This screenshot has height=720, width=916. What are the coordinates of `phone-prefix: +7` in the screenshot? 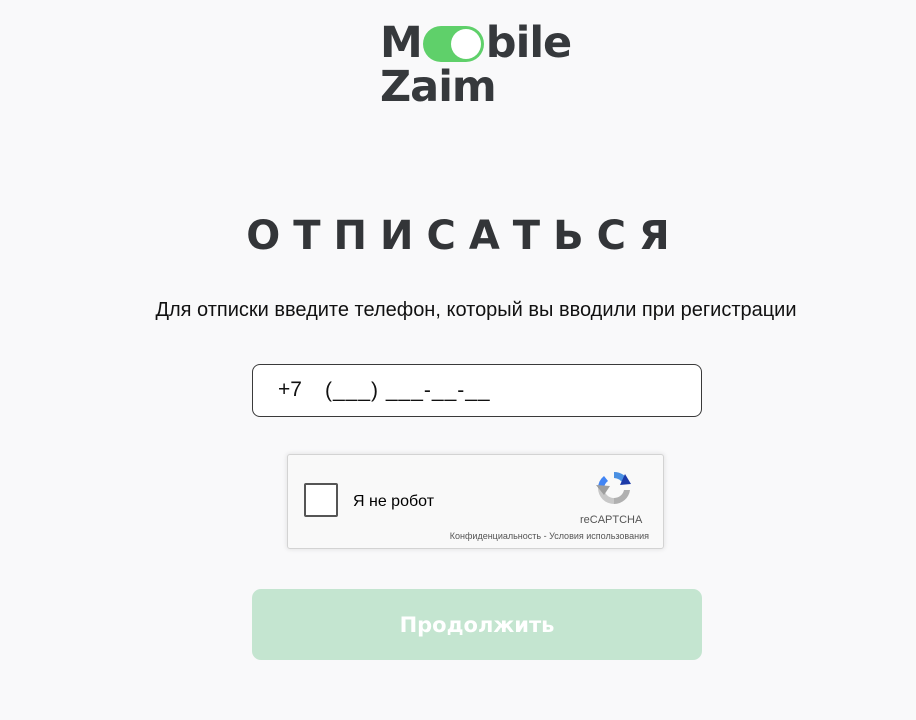 It's located at (290, 389).